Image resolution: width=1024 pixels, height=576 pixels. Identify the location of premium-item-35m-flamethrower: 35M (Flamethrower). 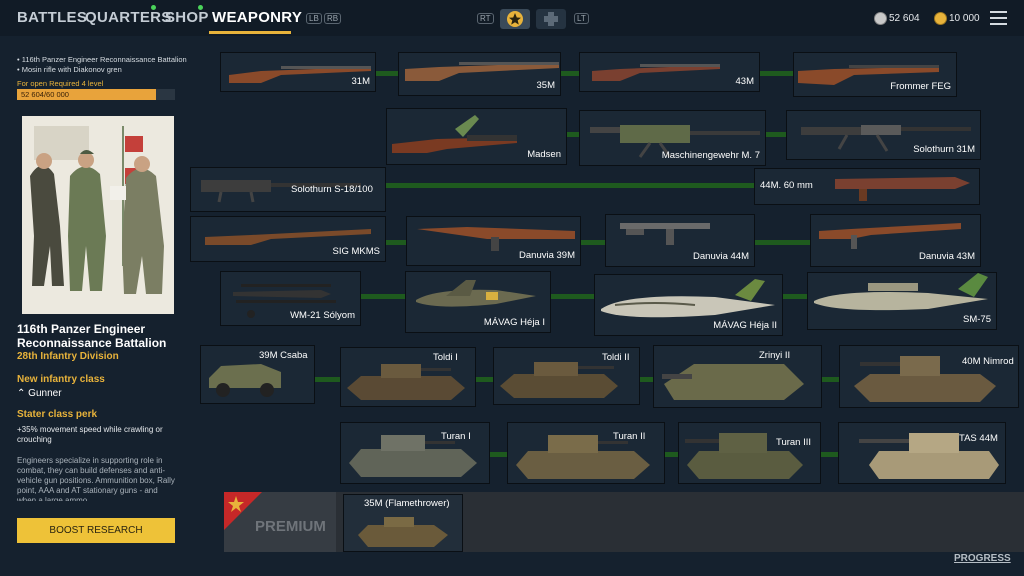
(403, 523).